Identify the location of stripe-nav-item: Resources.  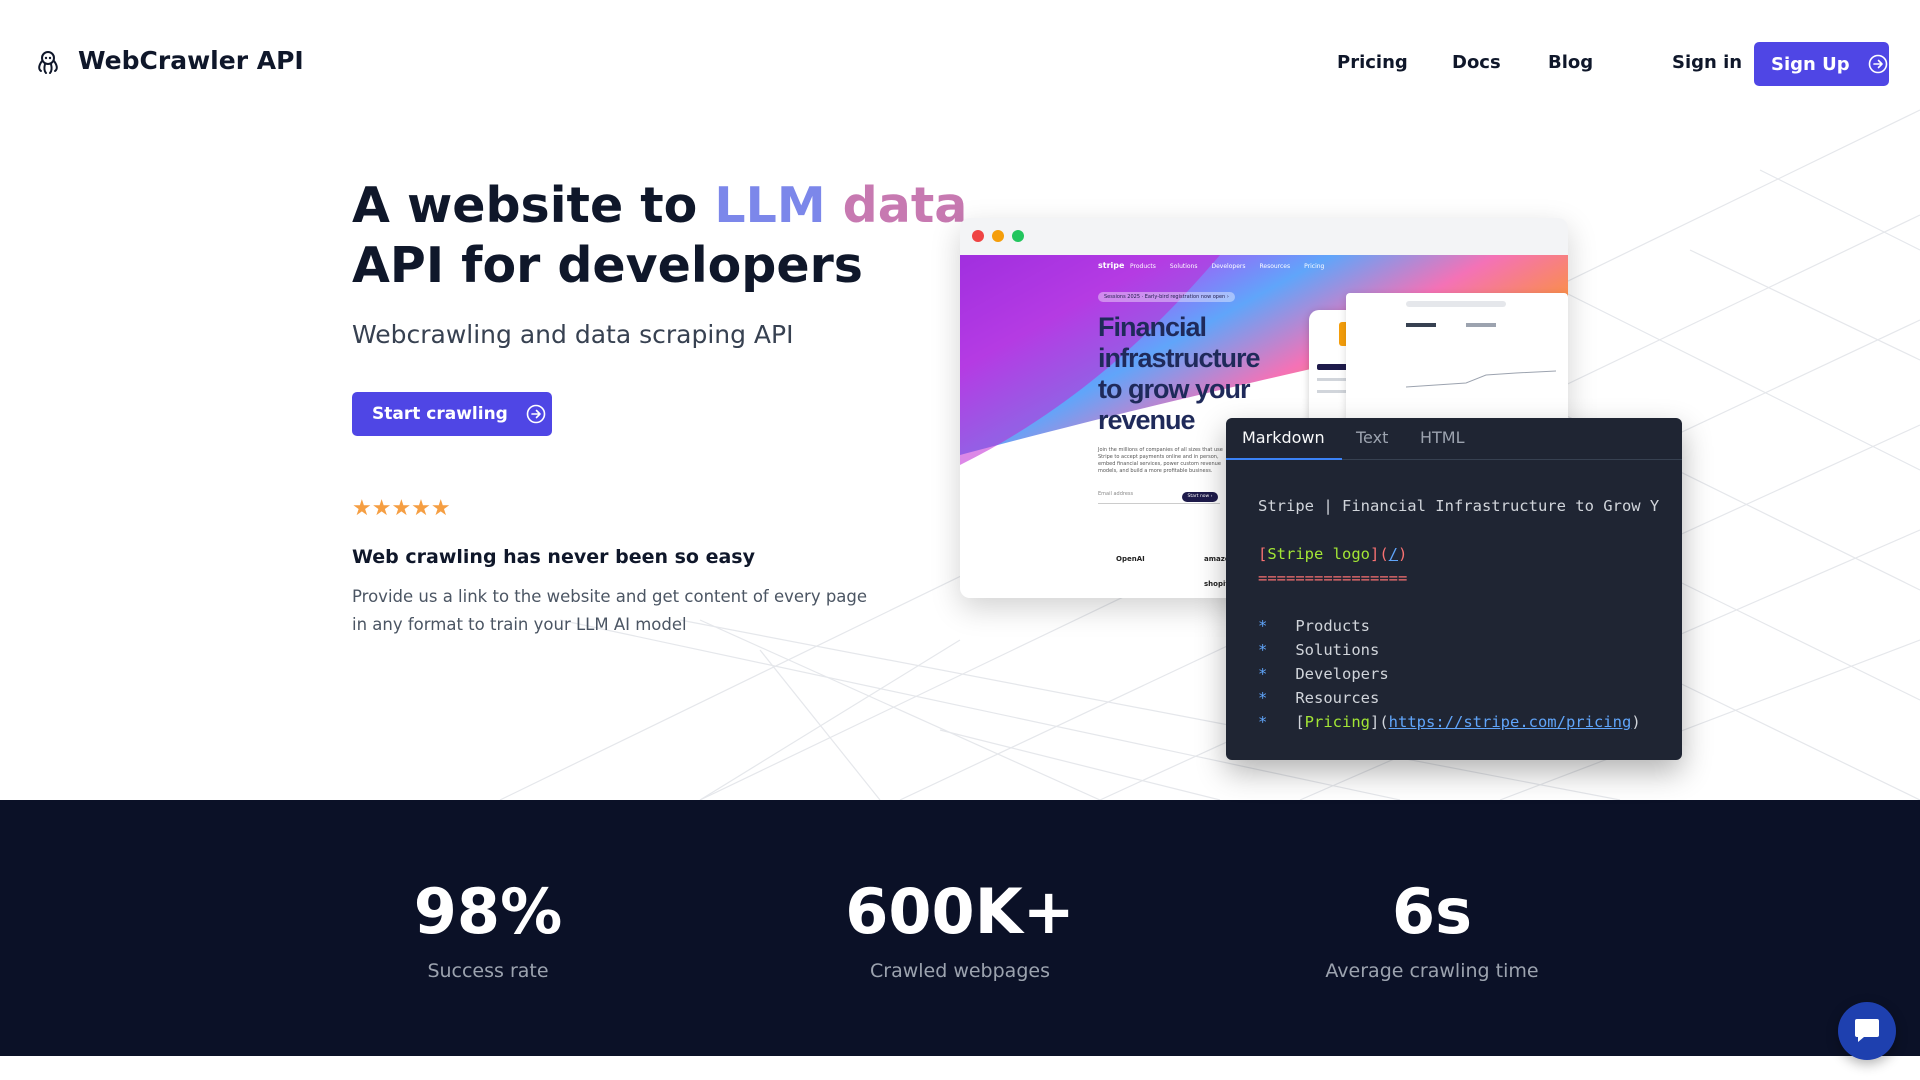
(1275, 266).